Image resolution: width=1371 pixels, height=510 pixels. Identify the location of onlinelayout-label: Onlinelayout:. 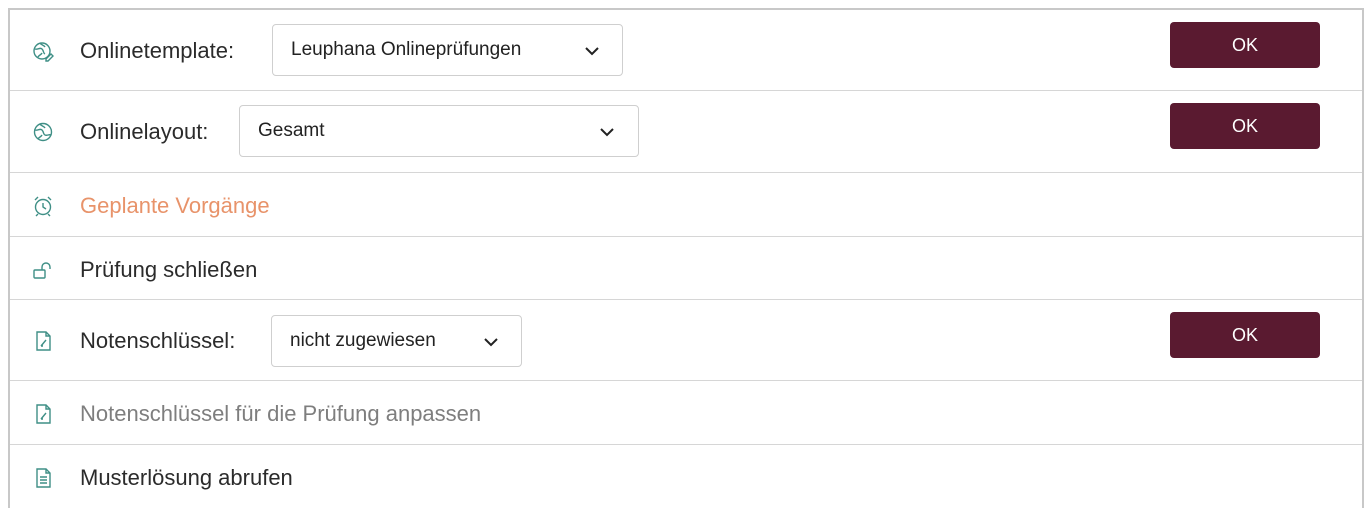
(144, 131).